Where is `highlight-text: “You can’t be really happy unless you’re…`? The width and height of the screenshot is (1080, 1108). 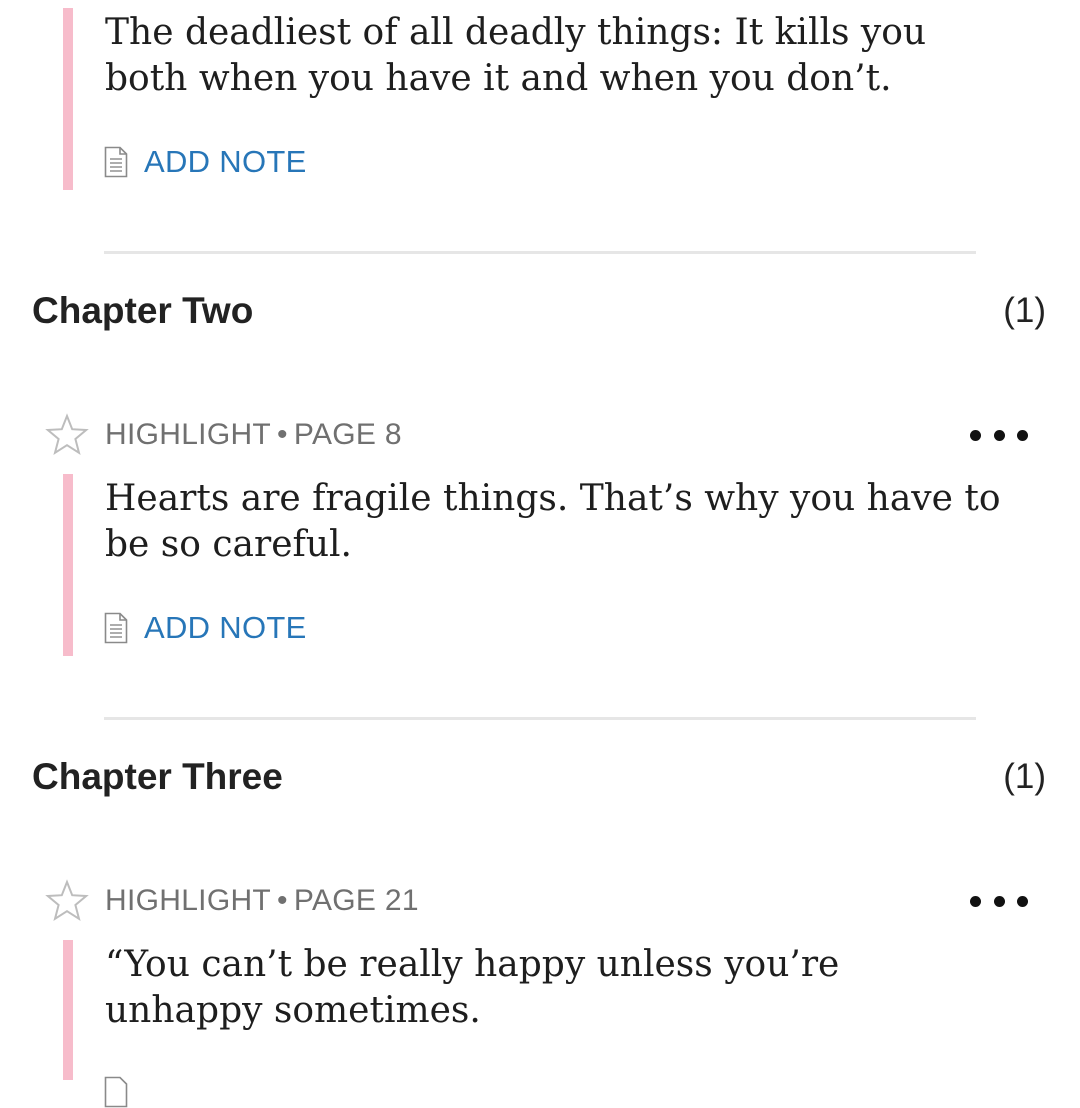
highlight-text: “You can’t be really happy unless you’re… is located at coordinates (472, 987).